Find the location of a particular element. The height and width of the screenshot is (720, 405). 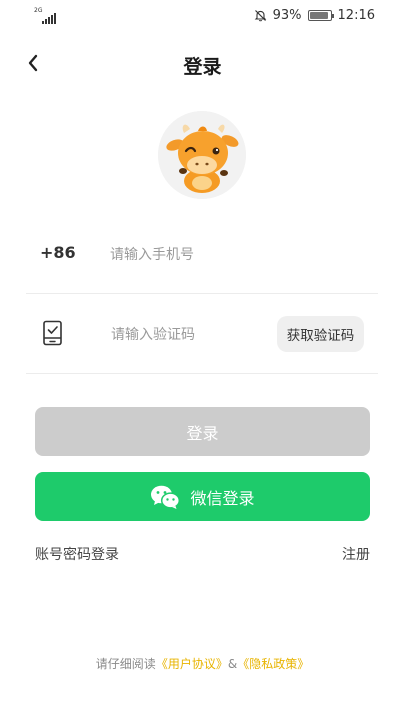

wechat-login-button: 微信登录 is located at coordinates (202, 496).